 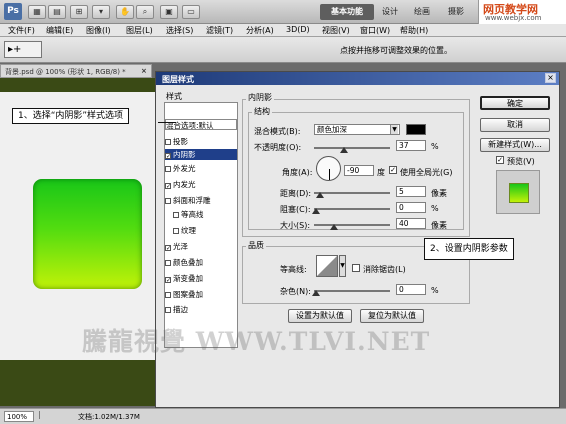 I want to click on noise-field: 0, so click(x=411, y=289).